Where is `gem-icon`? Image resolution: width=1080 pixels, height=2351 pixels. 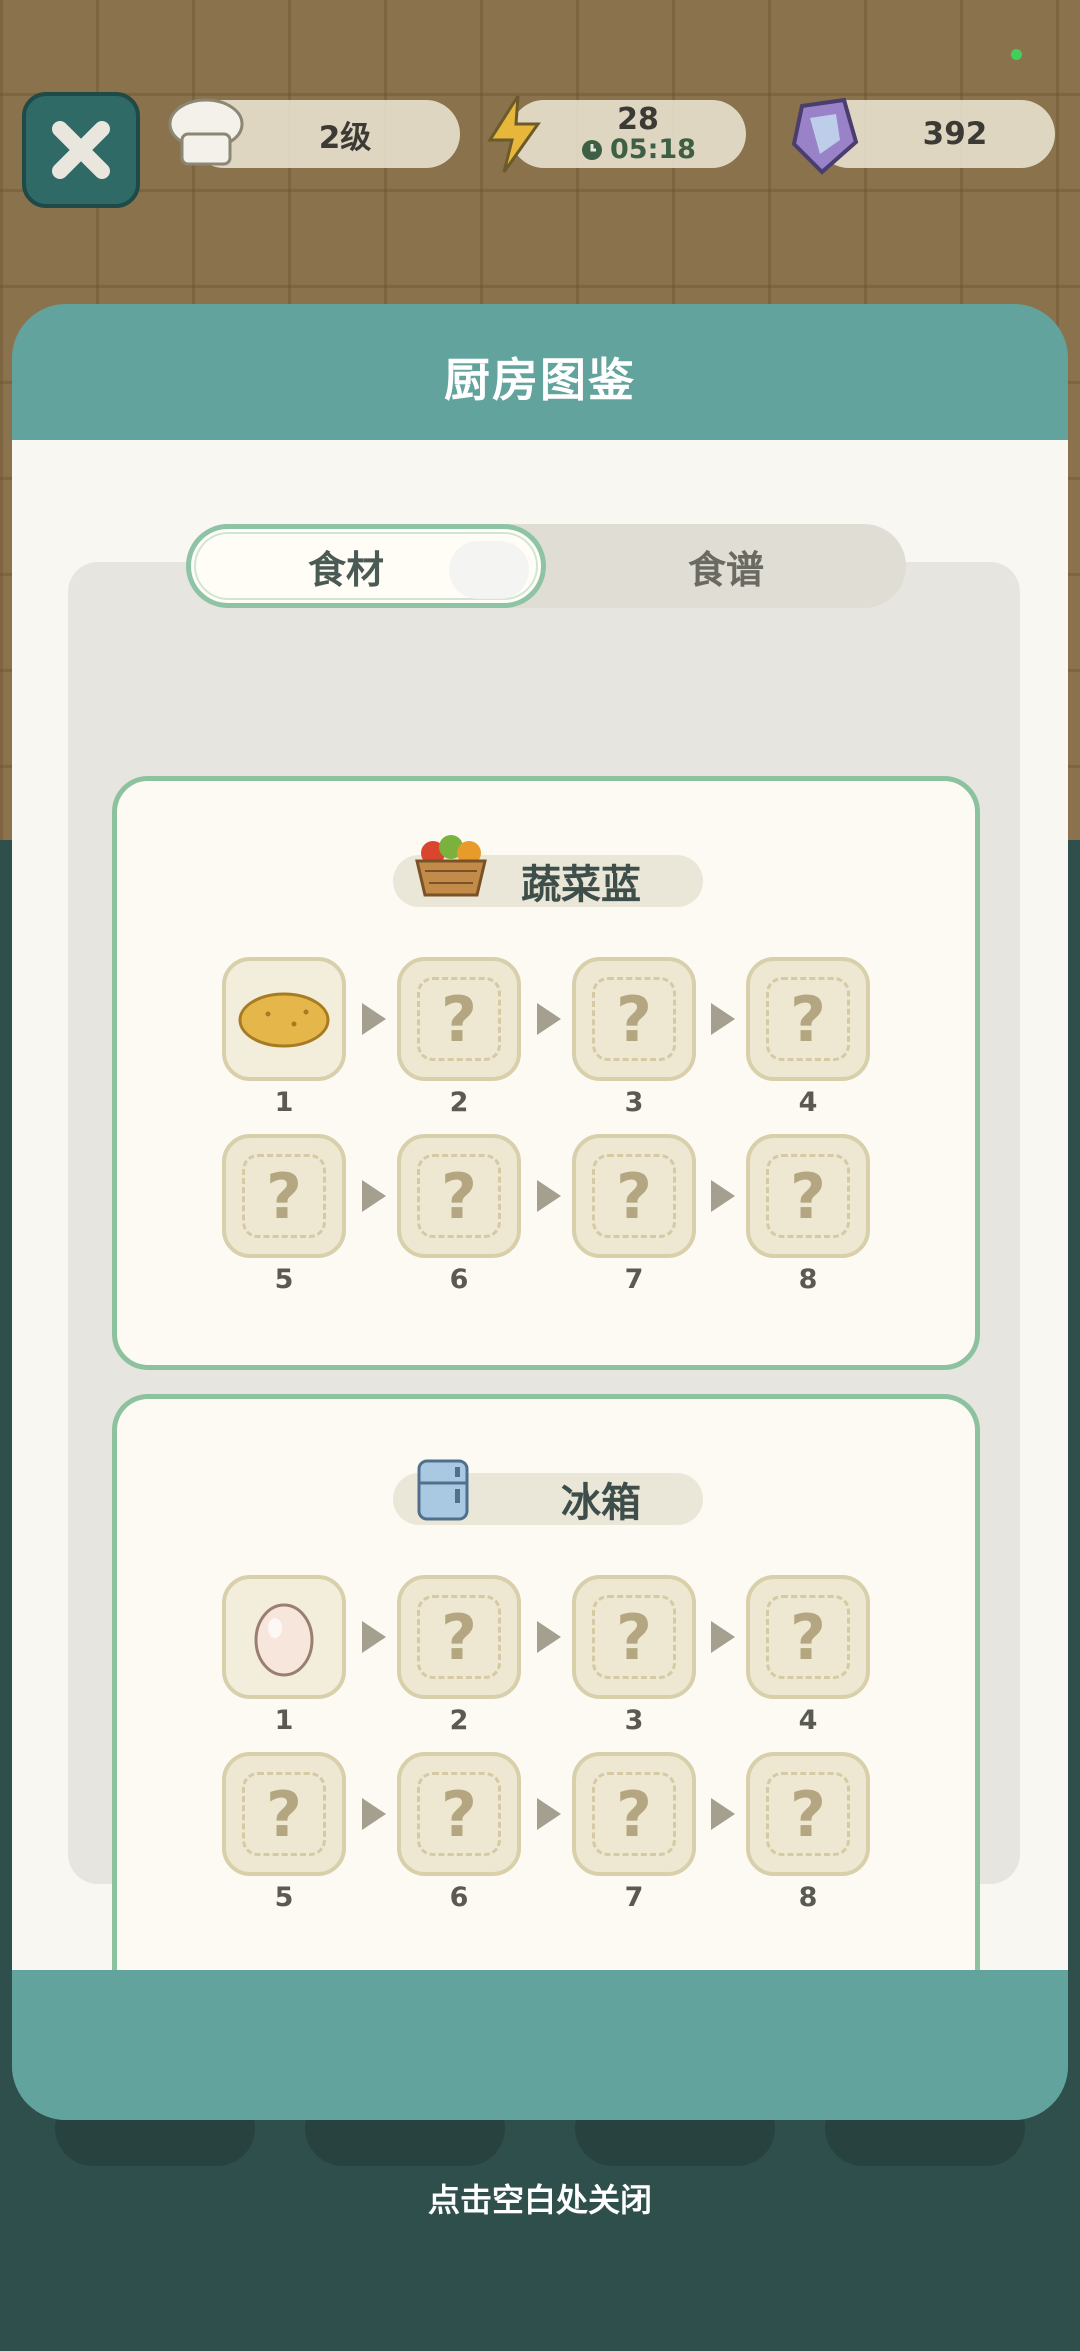
gem-icon is located at coordinates (825, 136).